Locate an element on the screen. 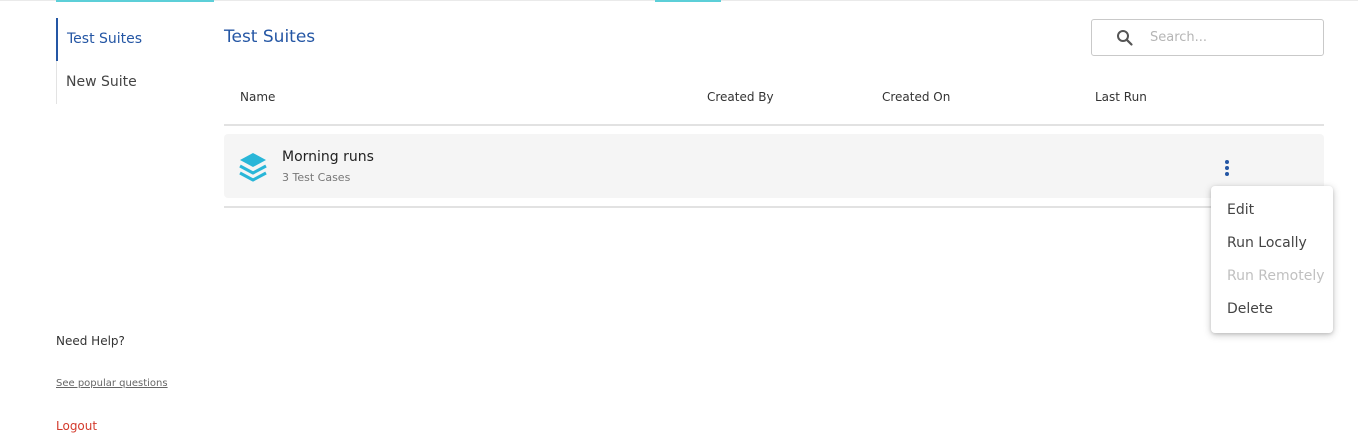  table-header: Name Created By Created On Last Run is located at coordinates (774, 103).